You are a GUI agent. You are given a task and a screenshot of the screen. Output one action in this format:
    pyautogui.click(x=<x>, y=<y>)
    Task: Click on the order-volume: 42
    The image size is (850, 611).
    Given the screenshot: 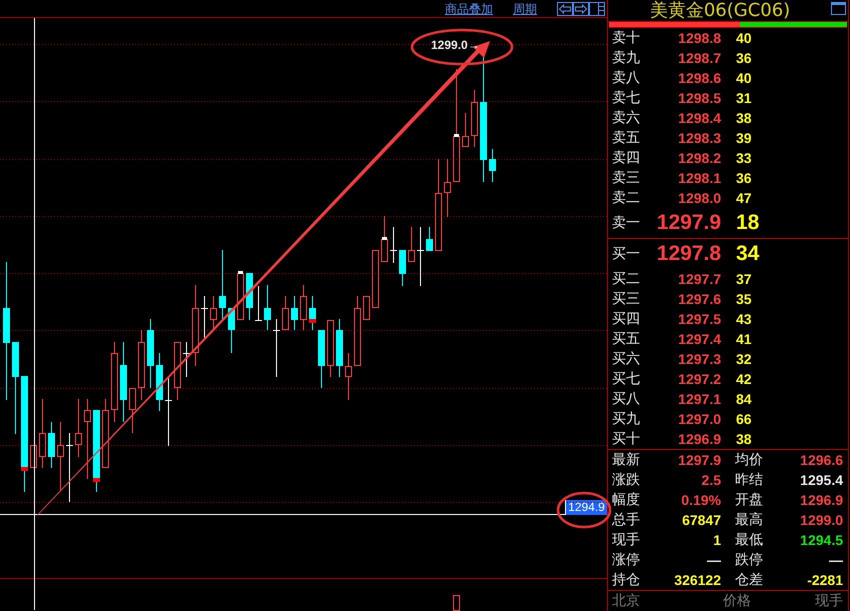 What is the action you would take?
    pyautogui.click(x=744, y=379)
    